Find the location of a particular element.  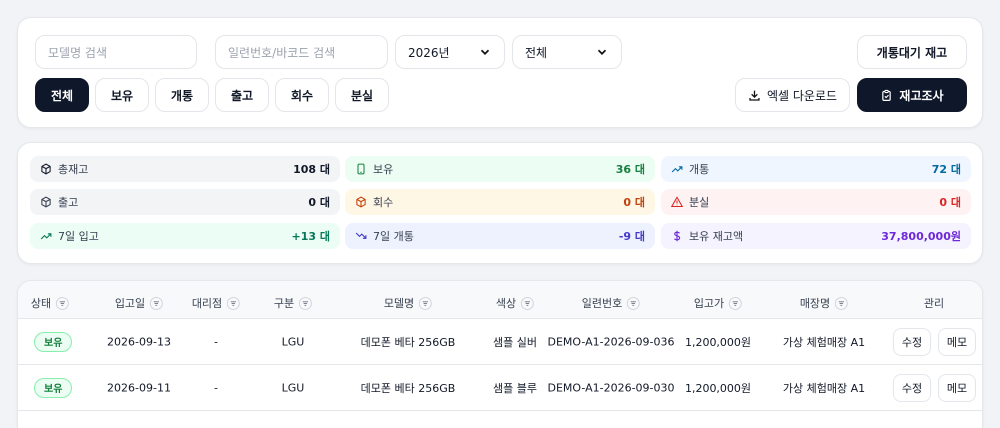

tab-returned: 회수 is located at coordinates (302, 95).